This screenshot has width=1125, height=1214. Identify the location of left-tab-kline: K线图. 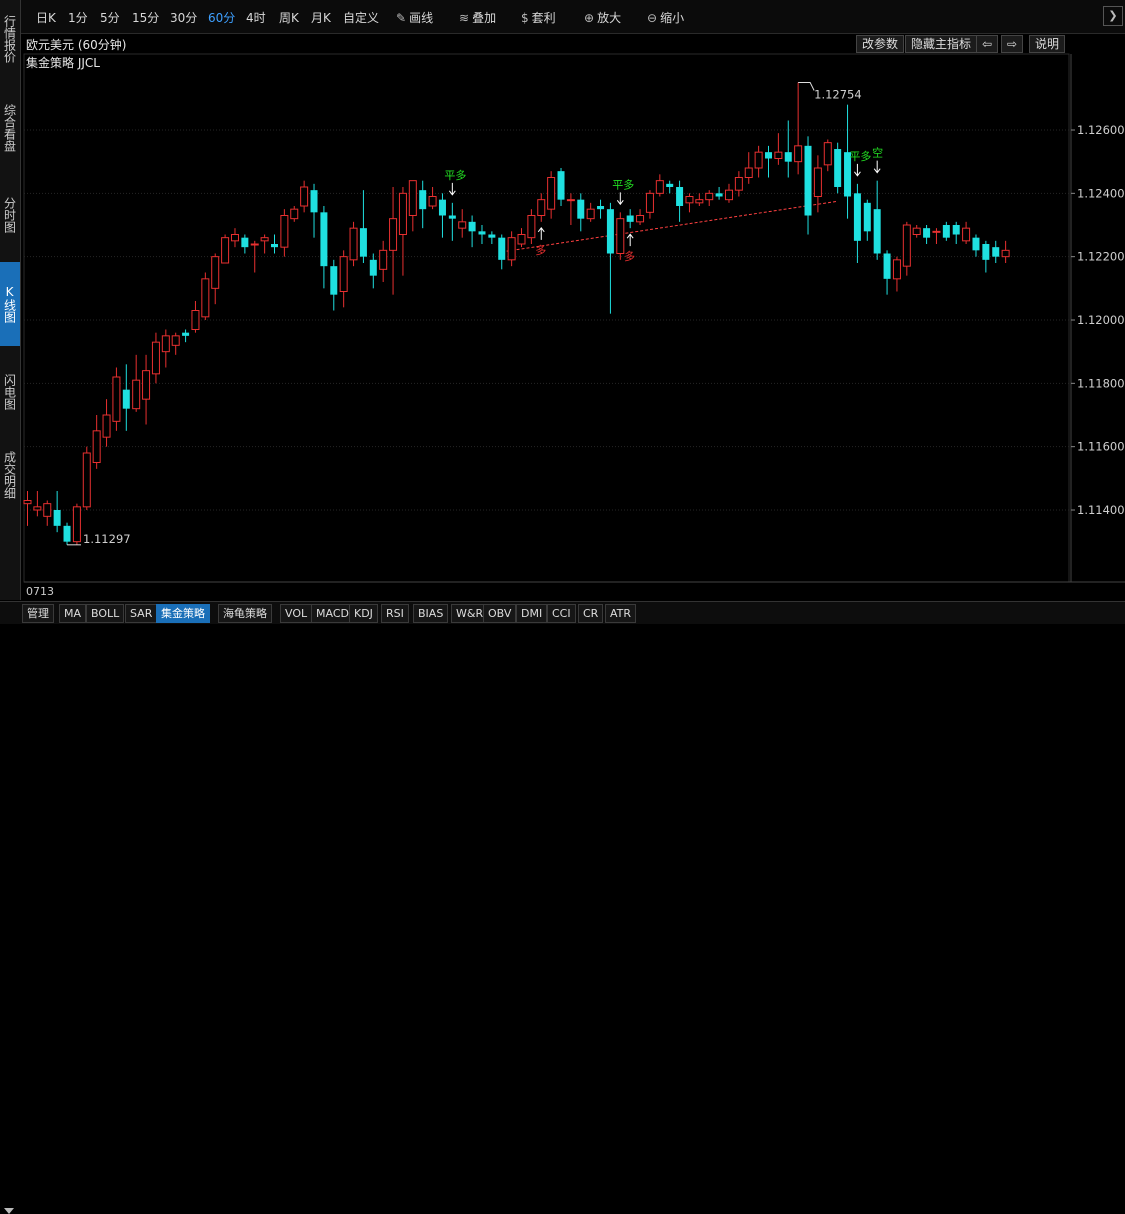
(10, 304).